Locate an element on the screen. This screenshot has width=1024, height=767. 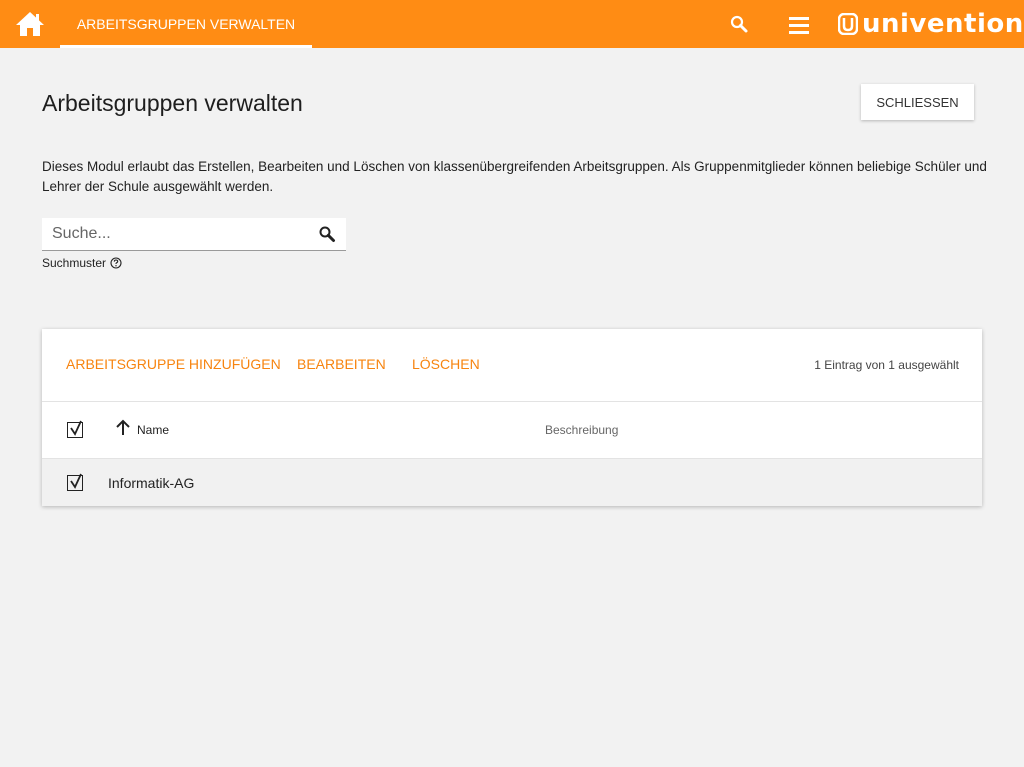
edit-button: BEARBEITEN is located at coordinates (341, 364).